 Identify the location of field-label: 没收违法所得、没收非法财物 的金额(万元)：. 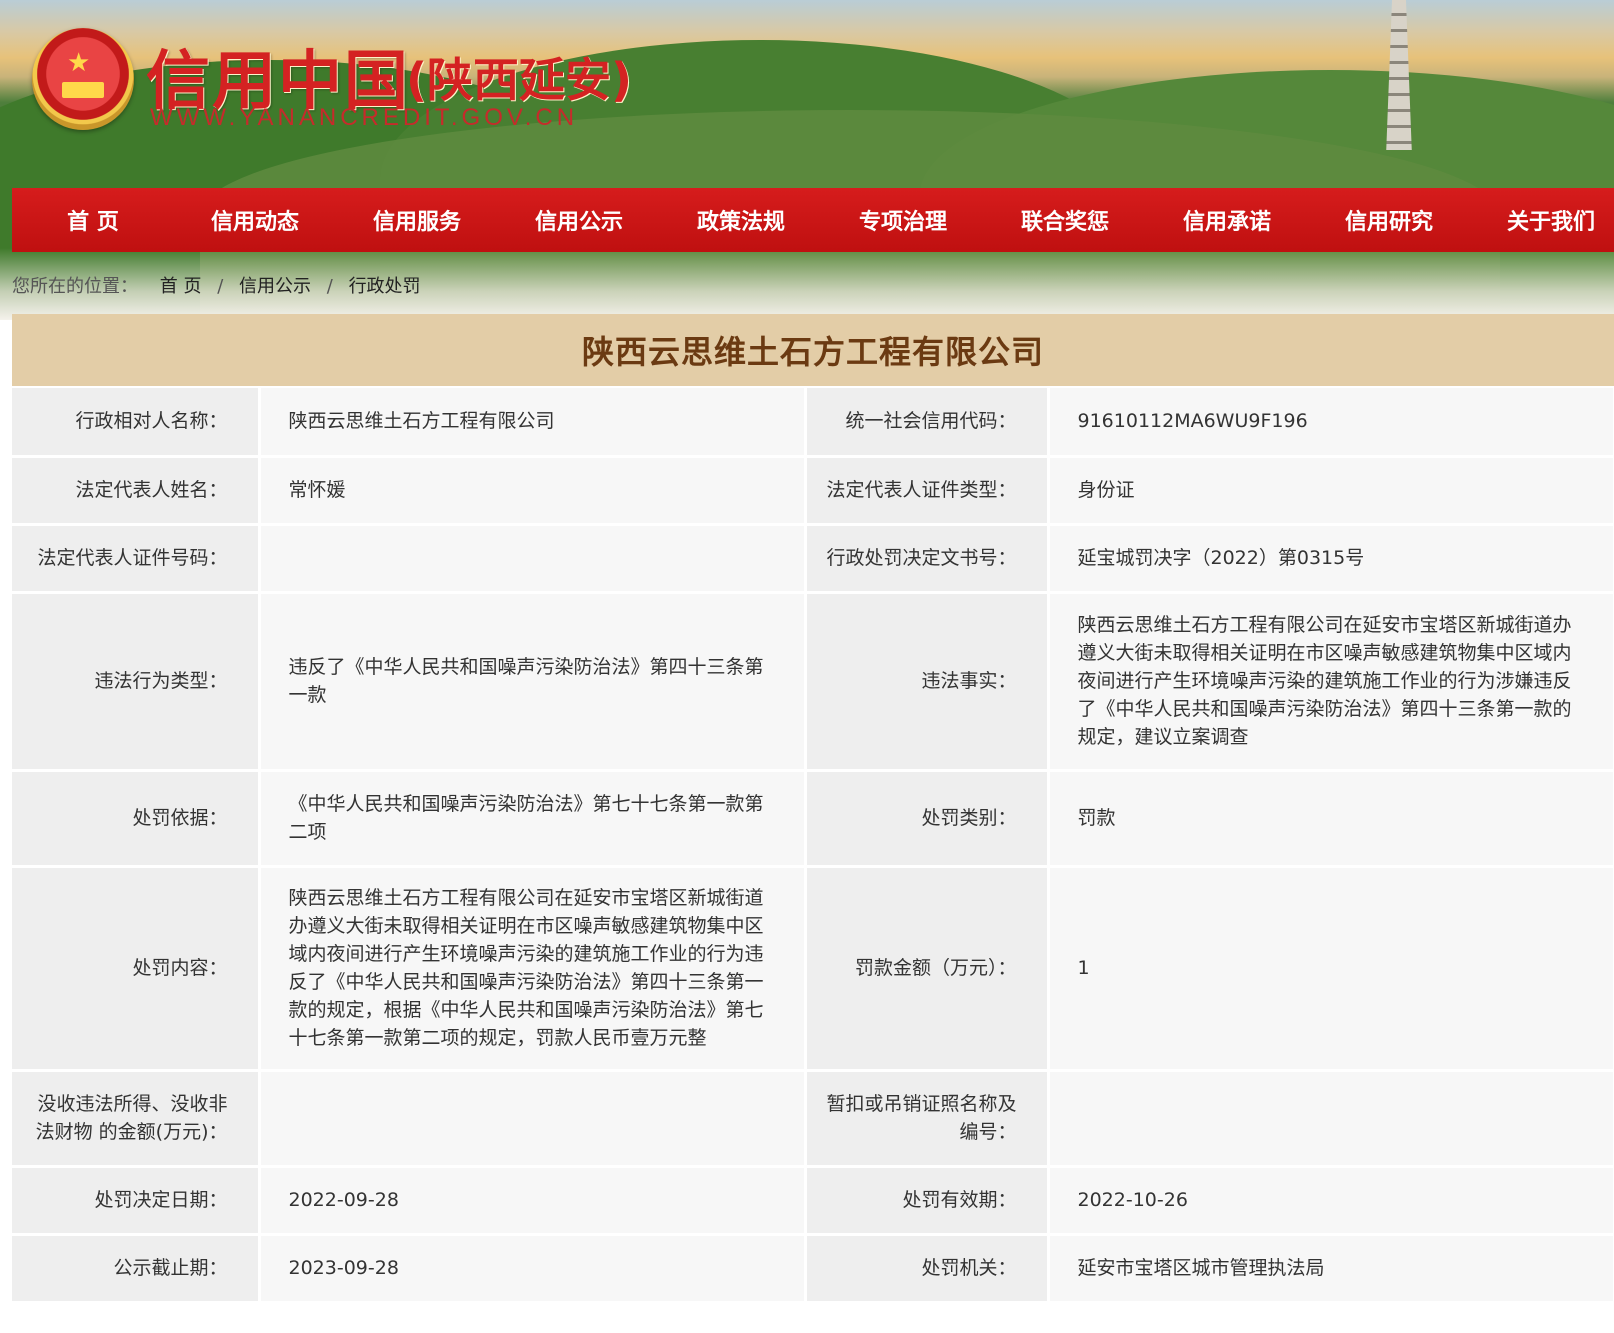
(136, 1119).